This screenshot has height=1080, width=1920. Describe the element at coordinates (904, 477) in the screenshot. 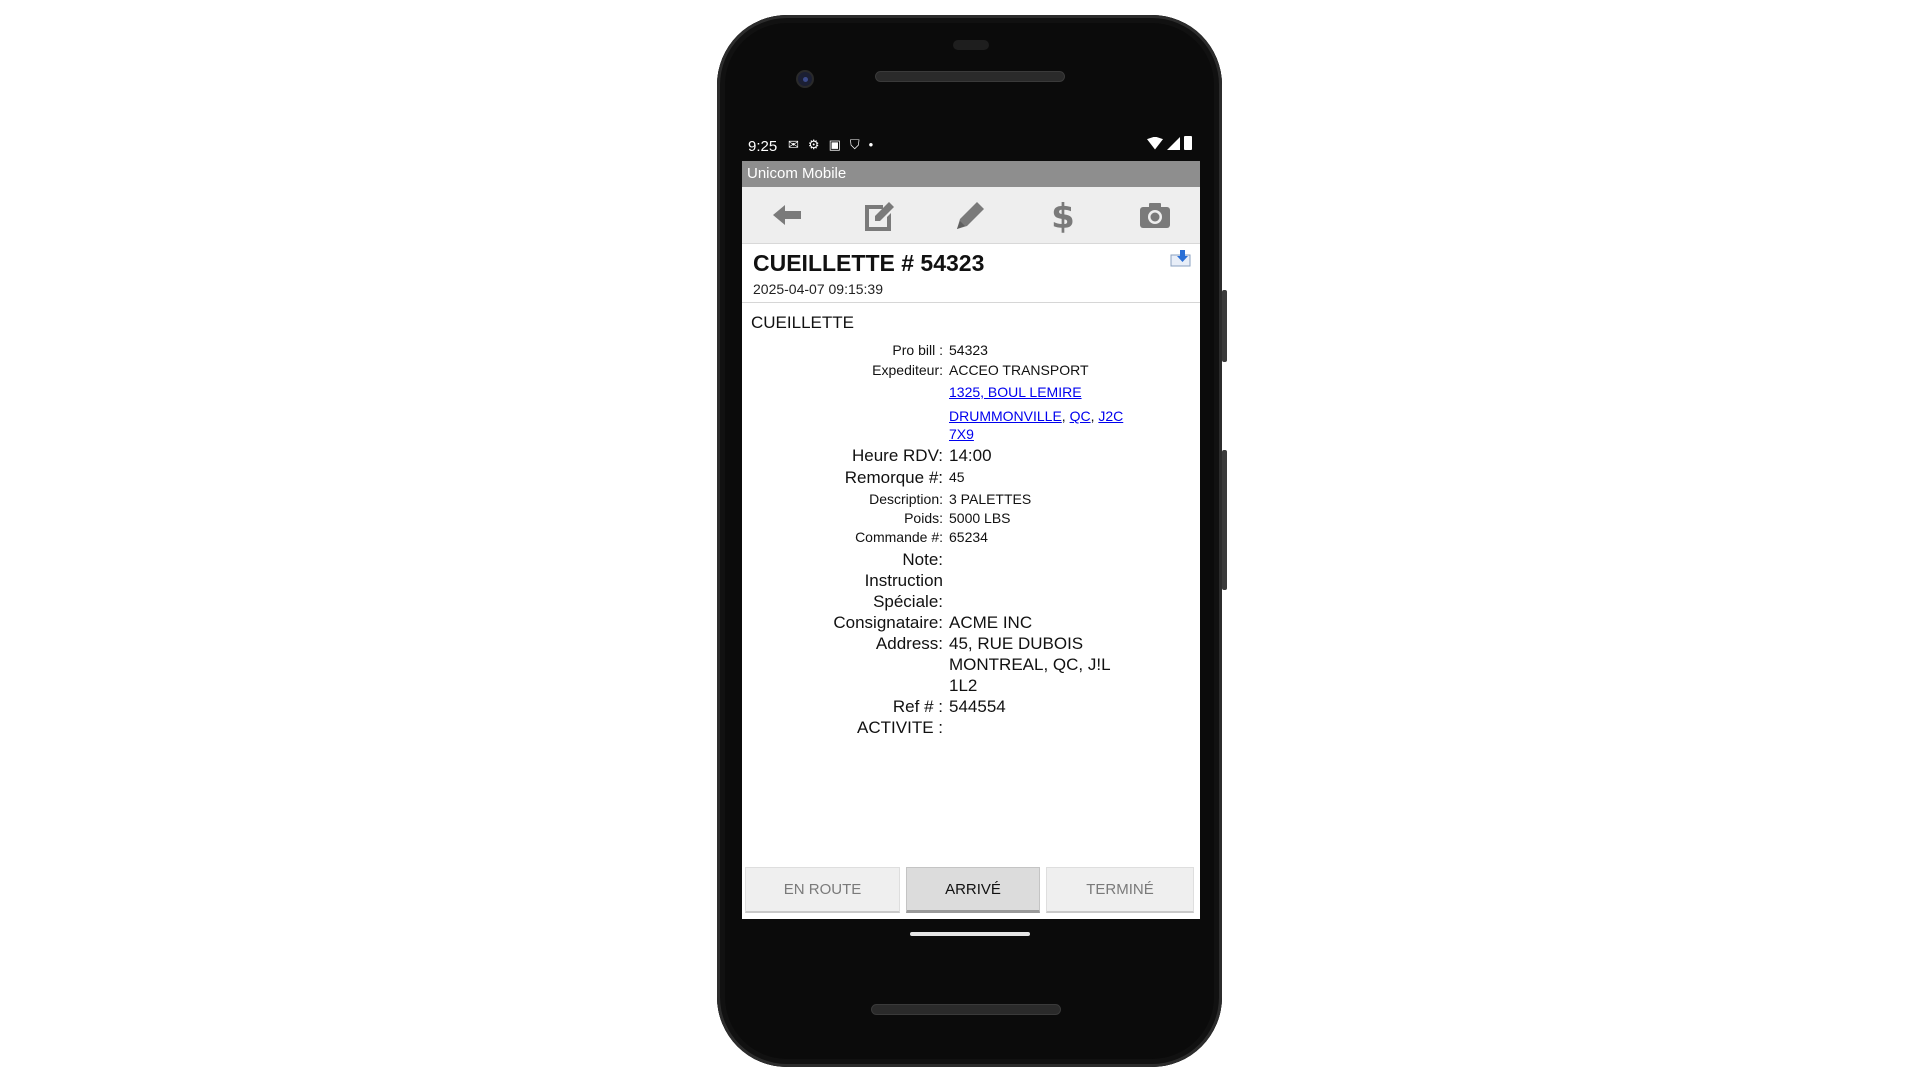

I see `row-remorque: Remorque #: 45` at that location.